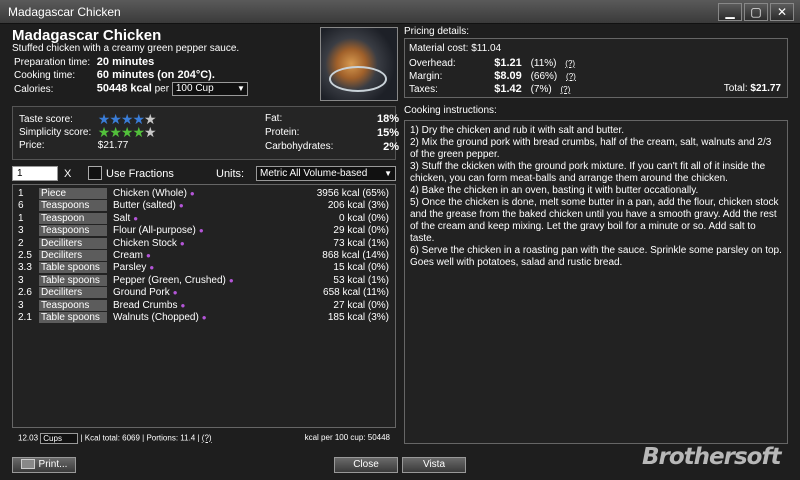 Image resolution: width=800 pixels, height=480 pixels. Describe the element at coordinates (439, 48) in the screenshot. I see `material-cost-label: Material cost:` at that location.